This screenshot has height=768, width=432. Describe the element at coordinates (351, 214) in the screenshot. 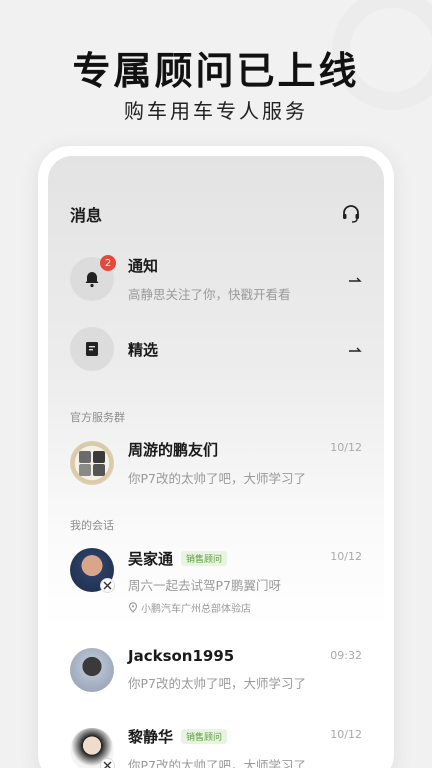

I see `headset-icon` at that location.